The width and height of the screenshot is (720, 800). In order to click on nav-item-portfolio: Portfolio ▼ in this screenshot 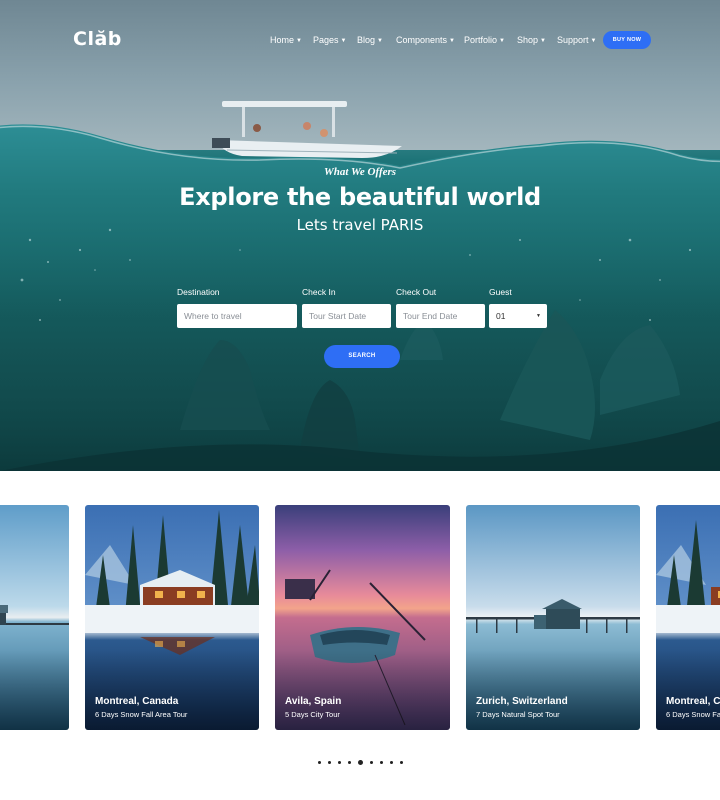, I will do `click(484, 40)`.